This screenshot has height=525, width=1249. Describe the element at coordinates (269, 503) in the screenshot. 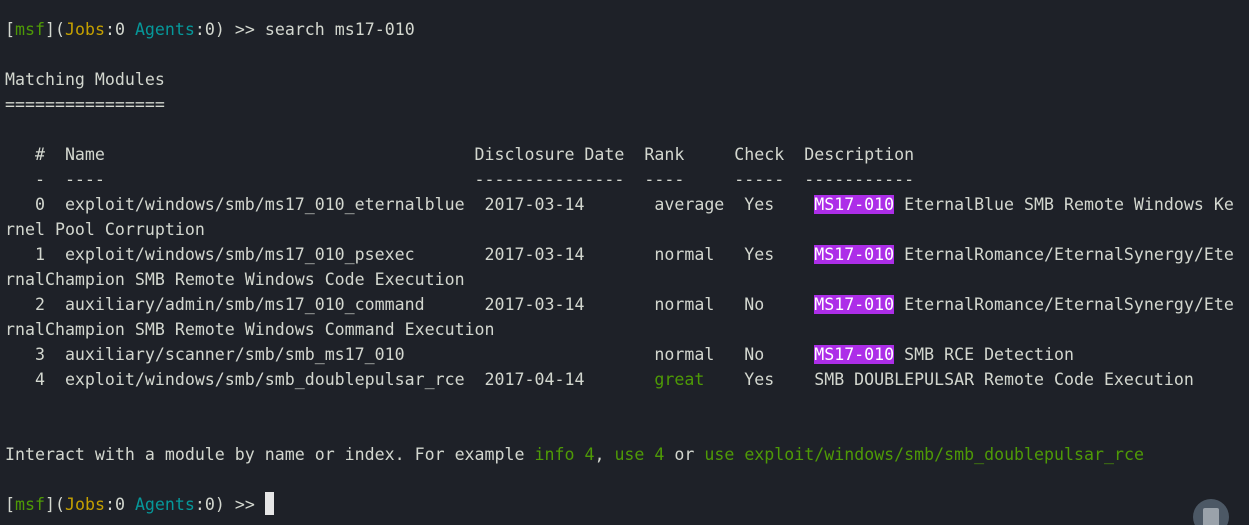

I see `text-cursor` at that location.